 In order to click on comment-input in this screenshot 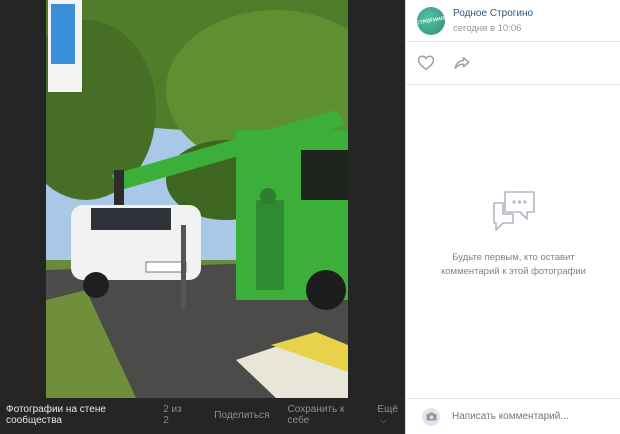, I will do `click(532, 416)`.